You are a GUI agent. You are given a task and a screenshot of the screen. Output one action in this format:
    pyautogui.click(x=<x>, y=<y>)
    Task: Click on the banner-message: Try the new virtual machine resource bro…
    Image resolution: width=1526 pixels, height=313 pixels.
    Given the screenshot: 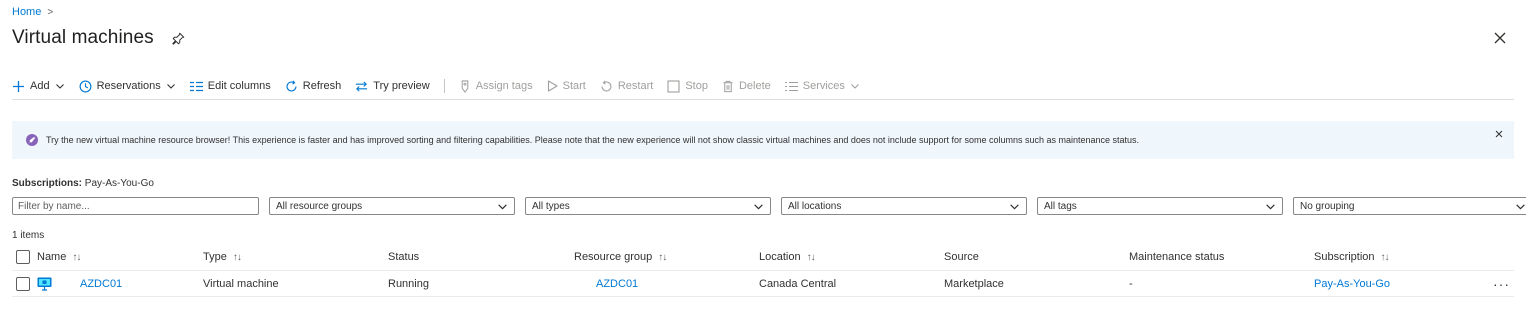 What is the action you would take?
    pyautogui.click(x=593, y=140)
    